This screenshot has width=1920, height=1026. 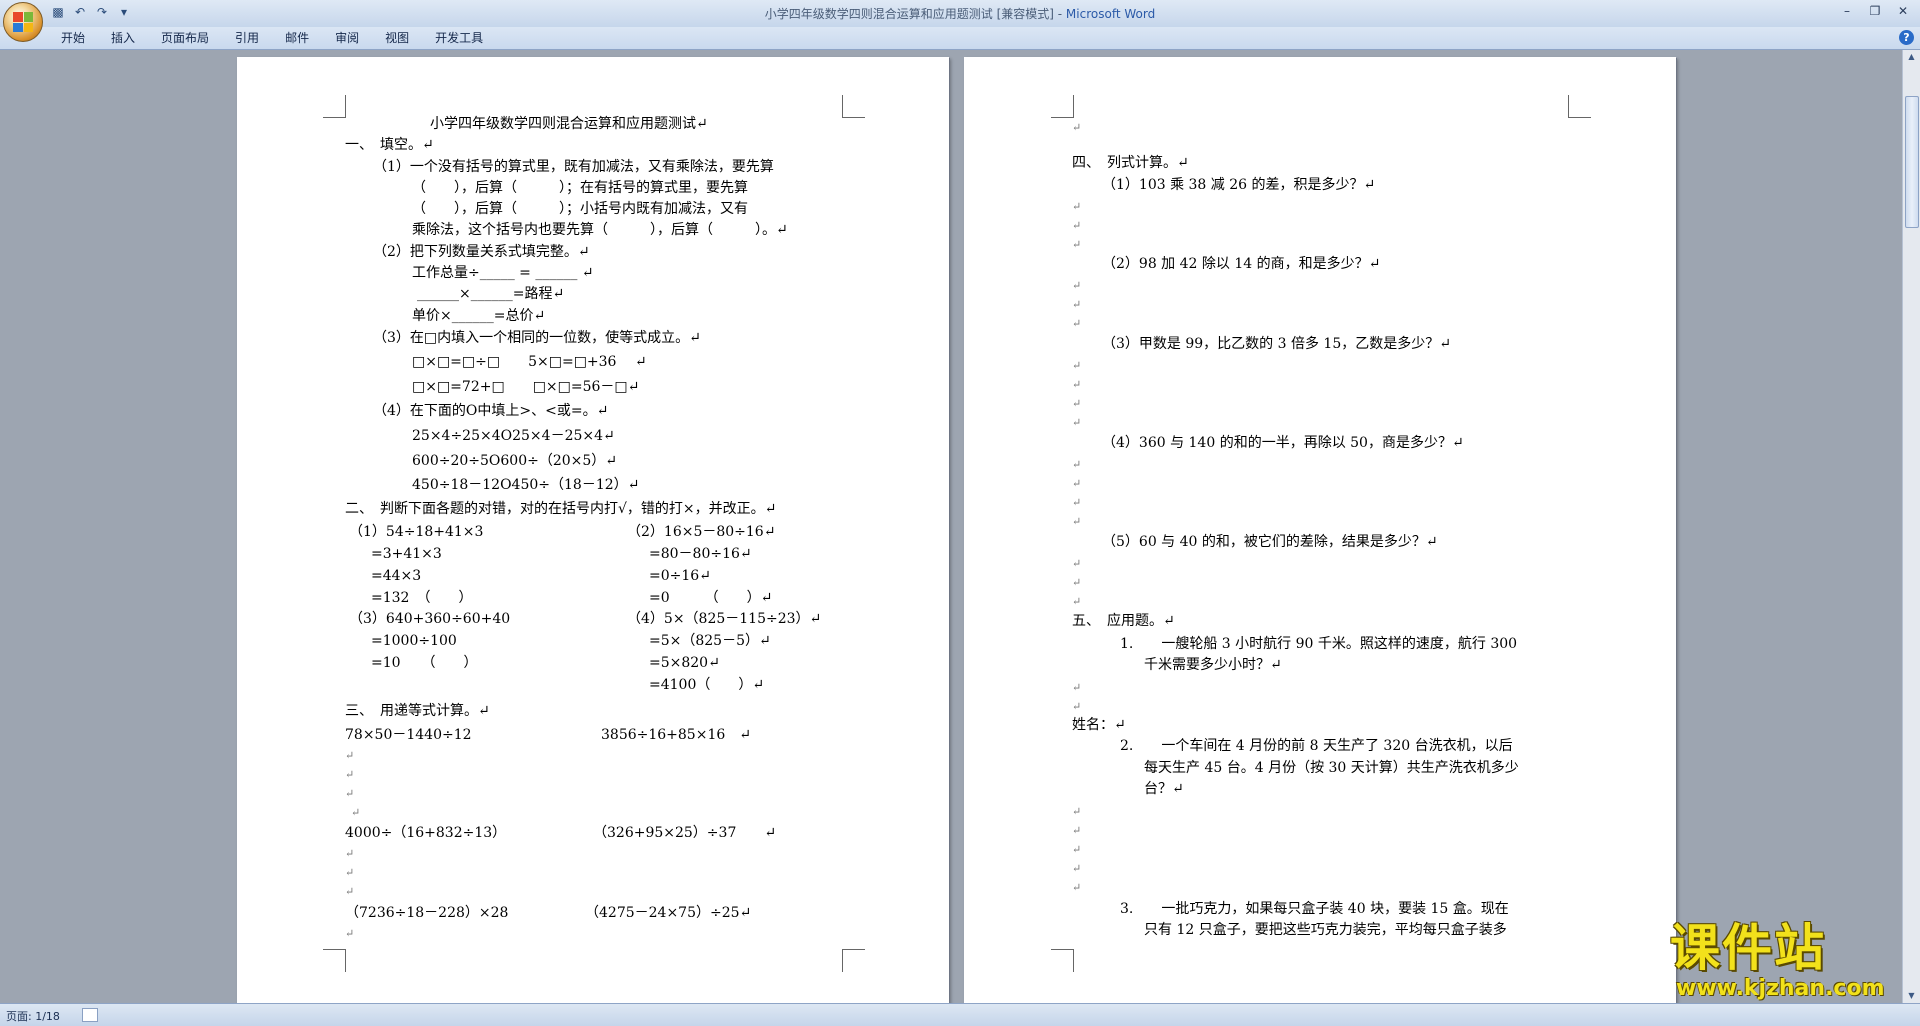 I want to click on window-controls: – ❐ ✕, so click(x=1875, y=11).